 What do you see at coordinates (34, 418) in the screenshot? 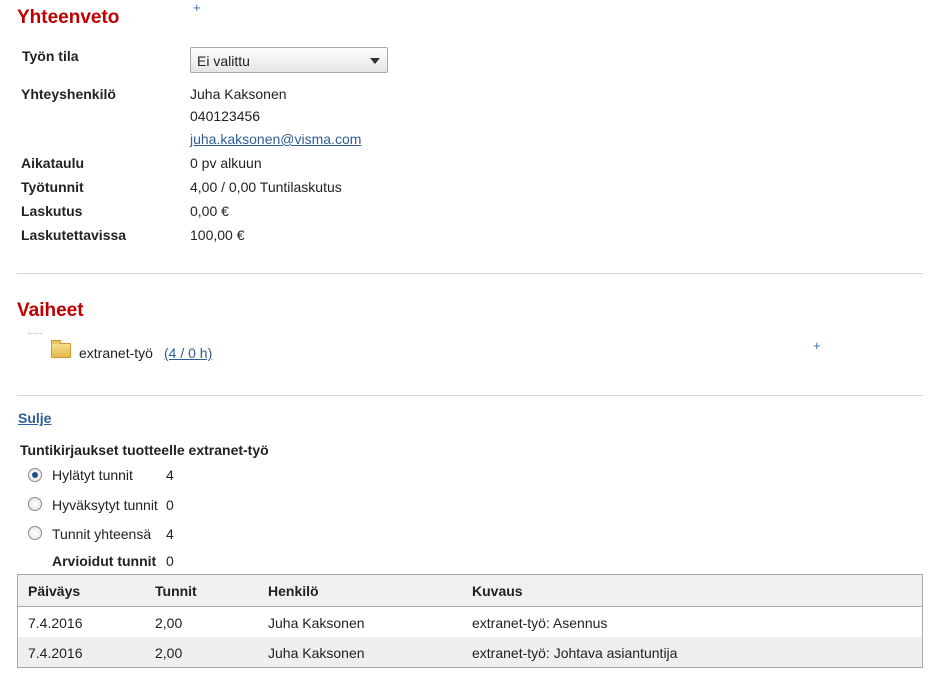
I see `close-link: Sulje` at bounding box center [34, 418].